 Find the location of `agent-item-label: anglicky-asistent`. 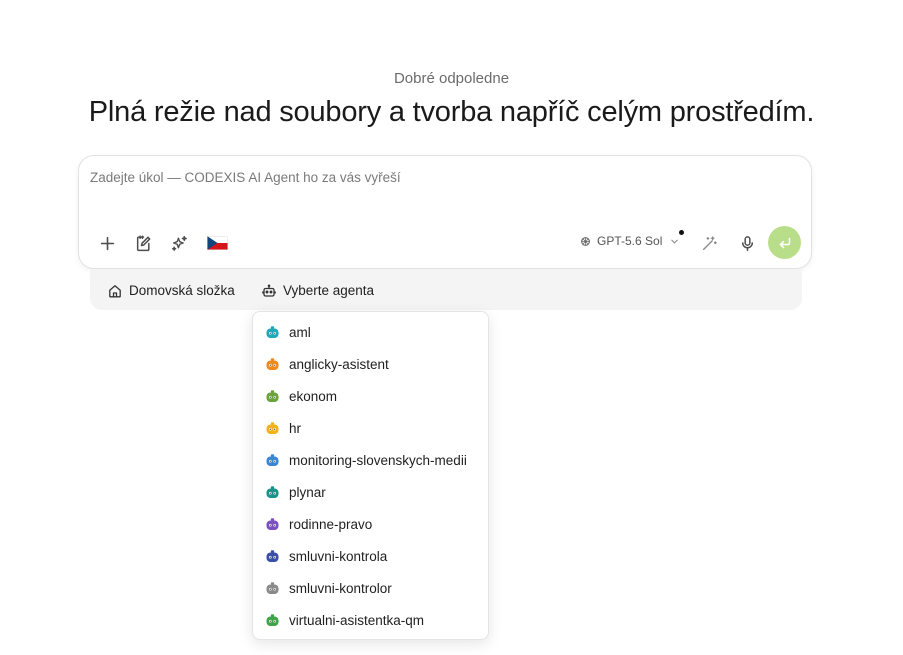

agent-item-label: anglicky-asistent is located at coordinates (339, 364).